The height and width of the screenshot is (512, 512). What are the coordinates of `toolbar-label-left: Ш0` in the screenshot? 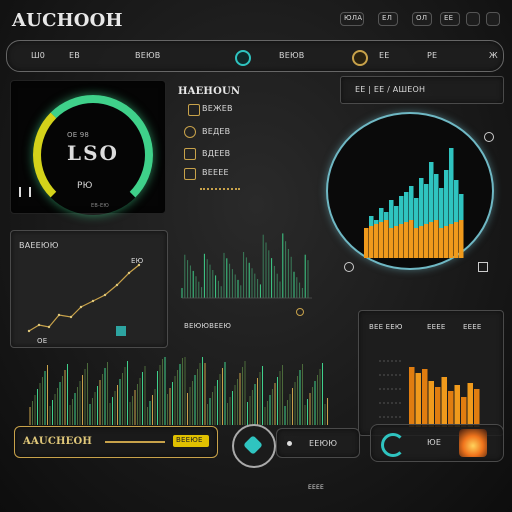 It's located at (38, 55).